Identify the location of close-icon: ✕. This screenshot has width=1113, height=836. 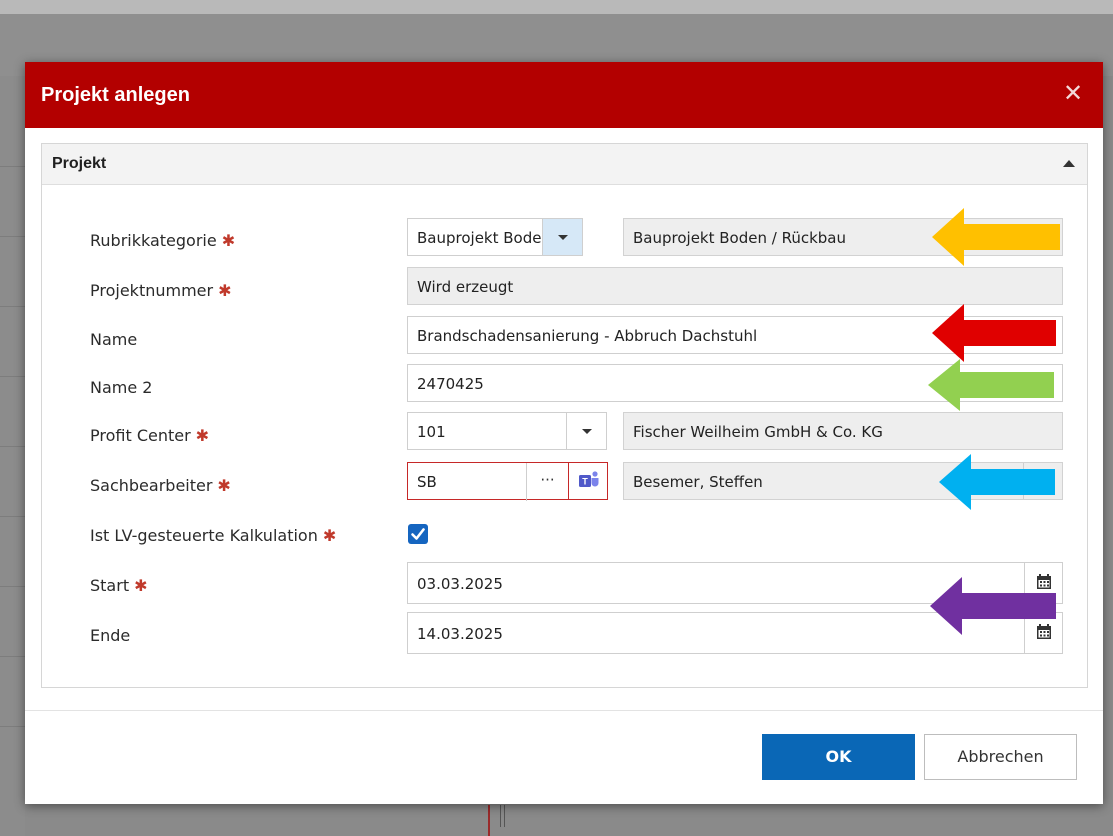
(1073, 94).